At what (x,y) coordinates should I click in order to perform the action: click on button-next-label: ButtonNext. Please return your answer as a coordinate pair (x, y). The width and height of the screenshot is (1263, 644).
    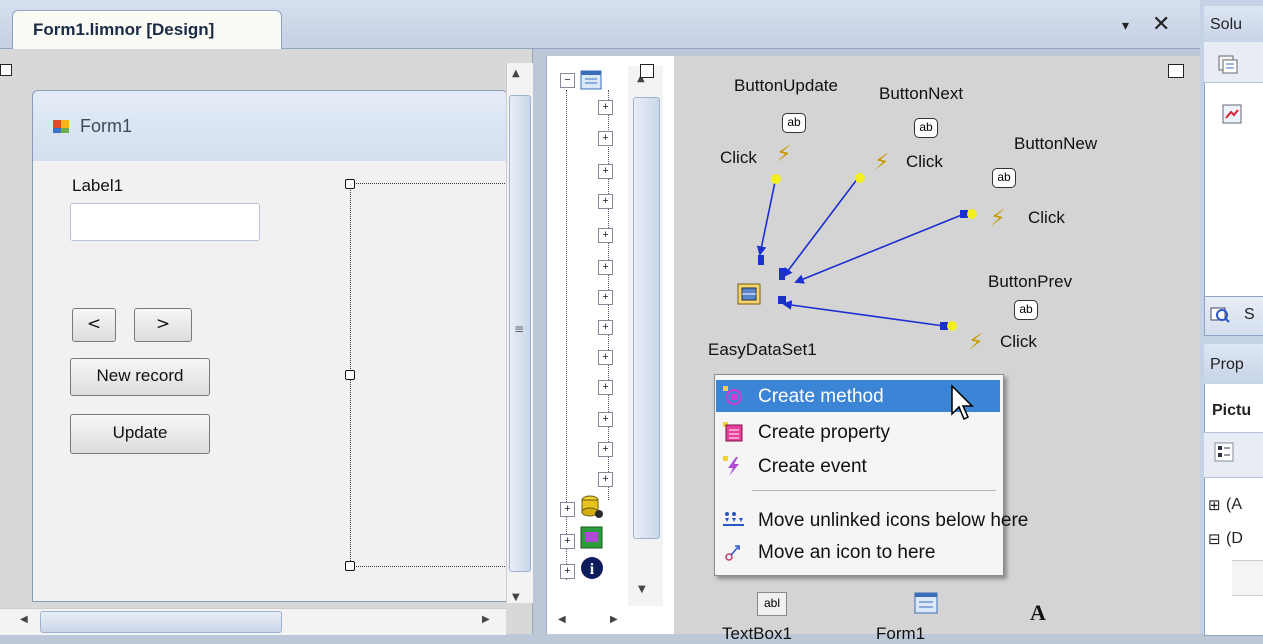
    Looking at the image, I should click on (921, 93).